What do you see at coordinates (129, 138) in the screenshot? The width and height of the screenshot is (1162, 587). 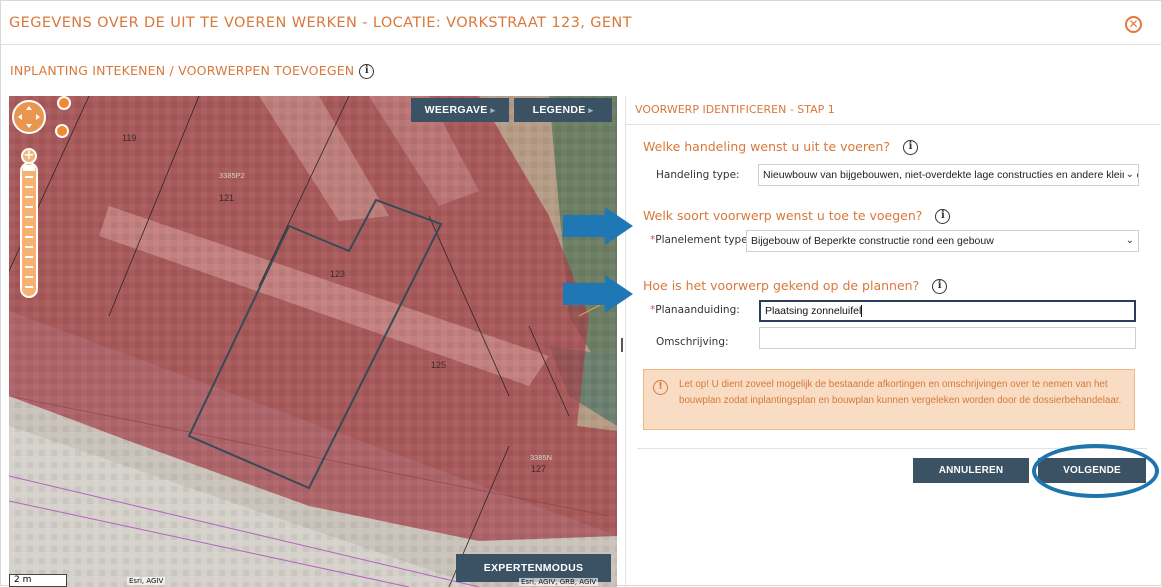 I see `parcel-number: 119` at bounding box center [129, 138].